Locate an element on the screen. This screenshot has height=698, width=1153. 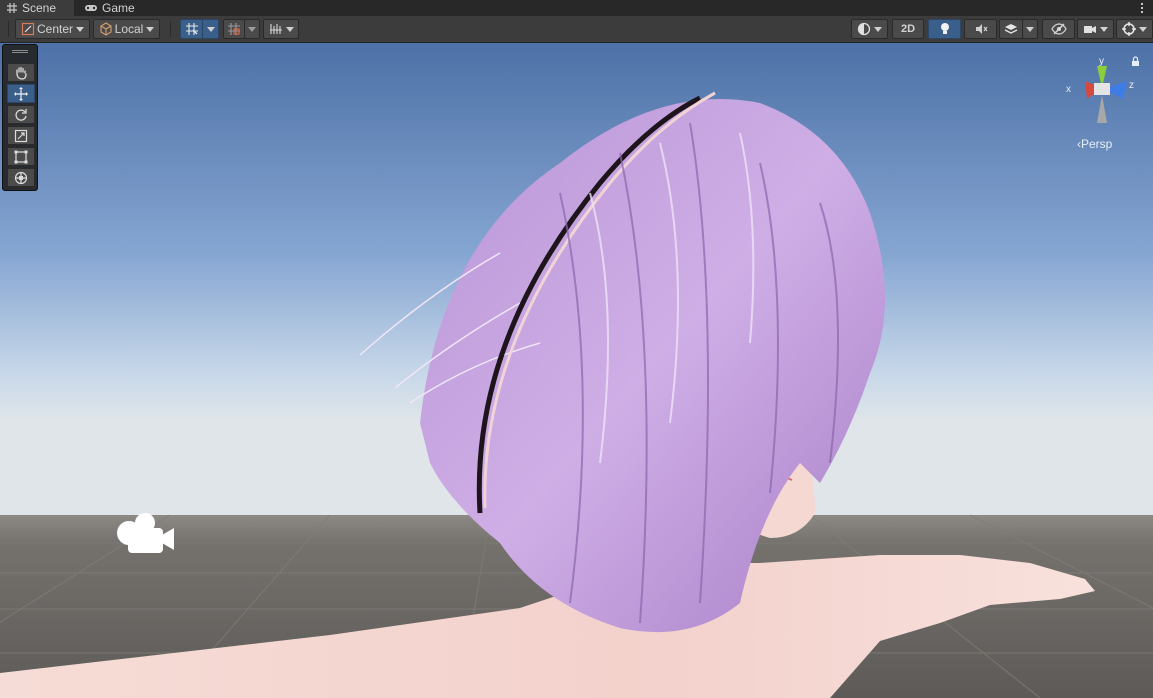
more-options-icon is located at coordinates (1142, 8).